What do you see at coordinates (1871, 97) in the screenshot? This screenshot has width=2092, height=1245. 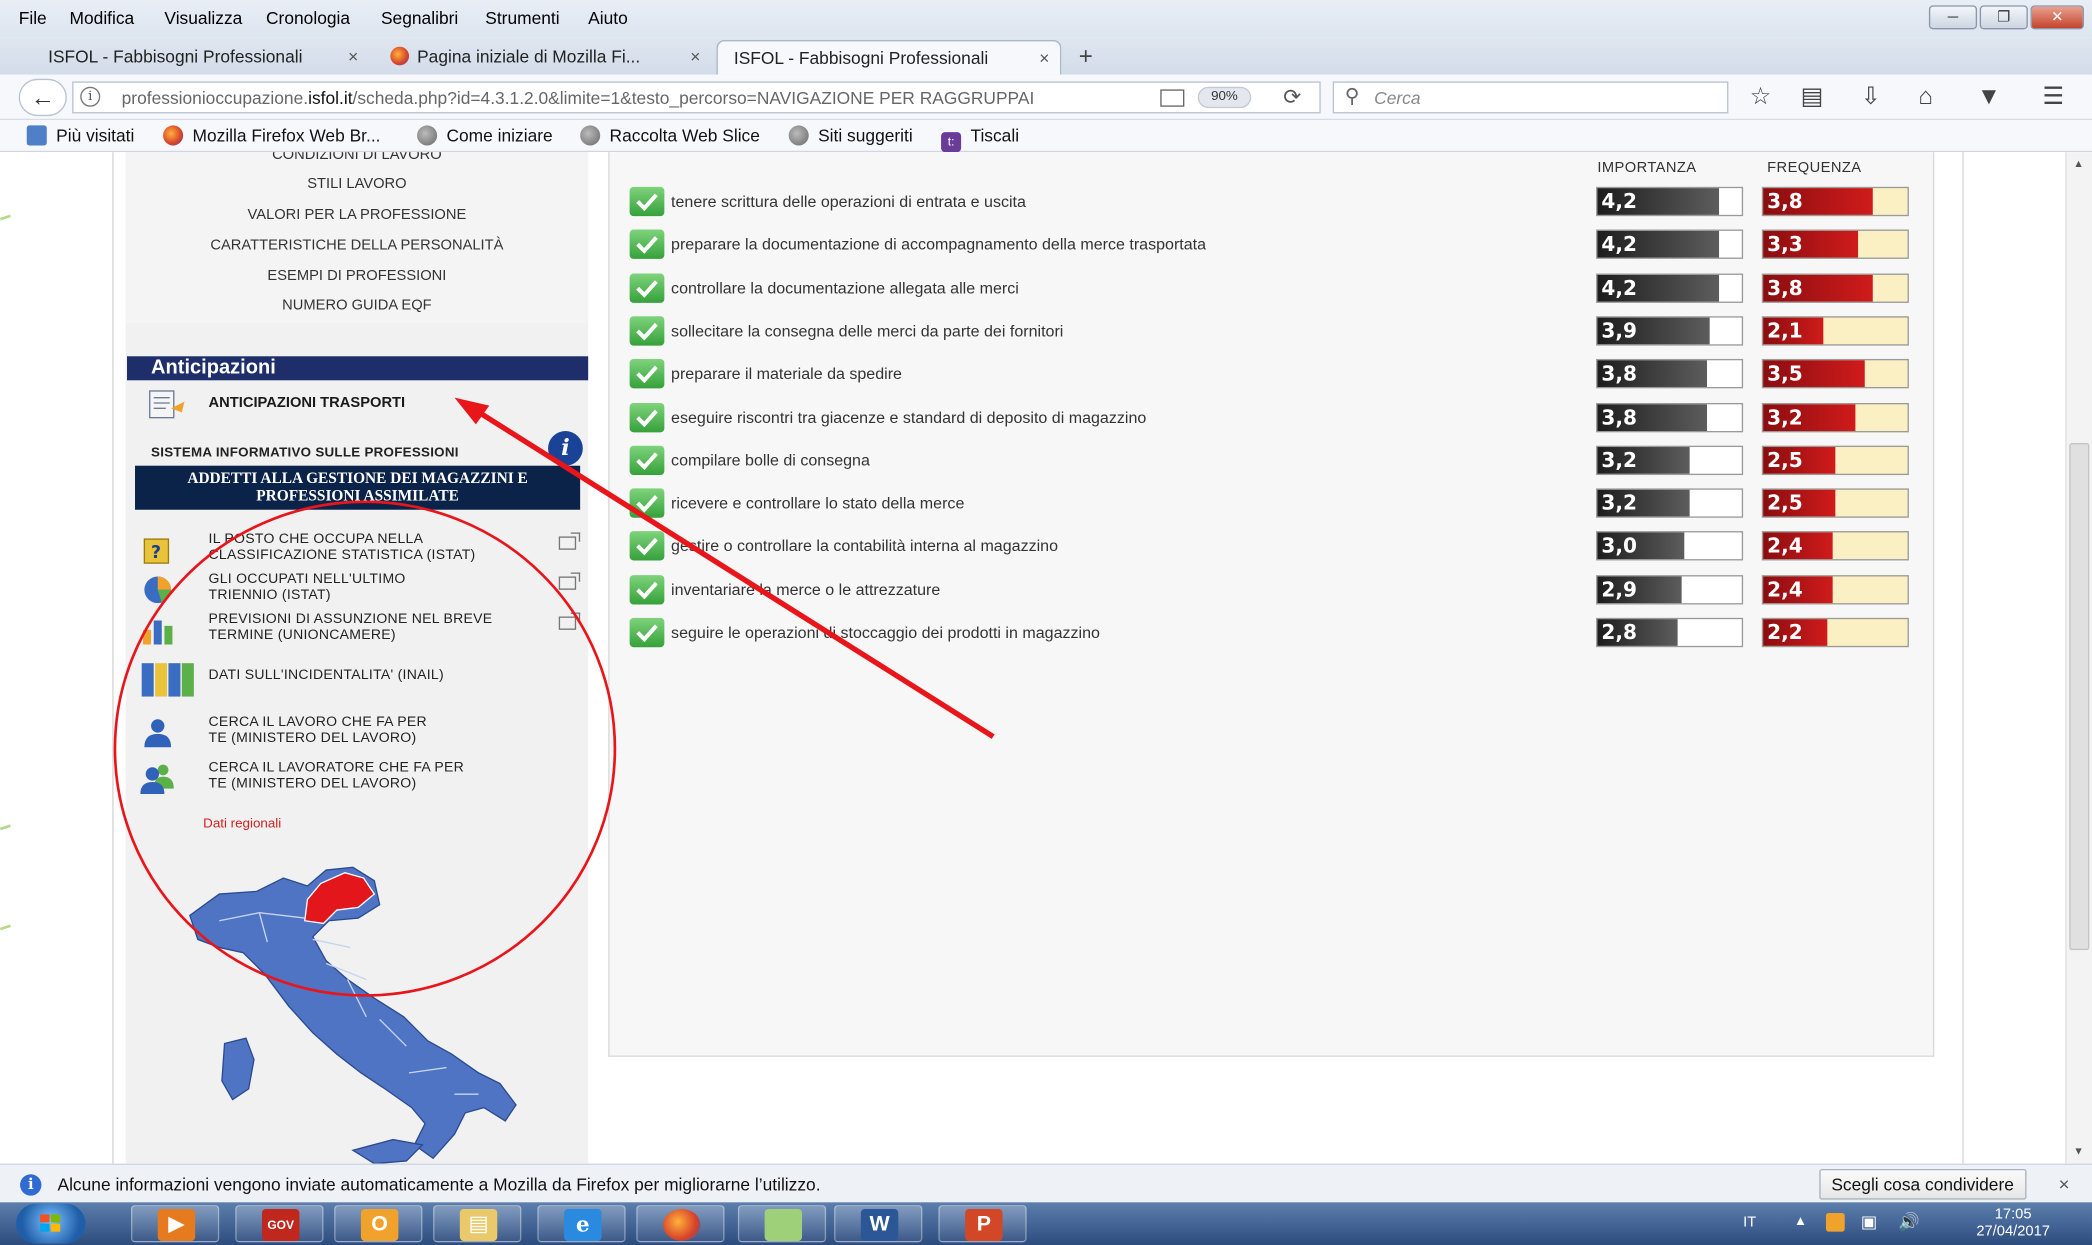 I see `download-icon: ⇩` at bounding box center [1871, 97].